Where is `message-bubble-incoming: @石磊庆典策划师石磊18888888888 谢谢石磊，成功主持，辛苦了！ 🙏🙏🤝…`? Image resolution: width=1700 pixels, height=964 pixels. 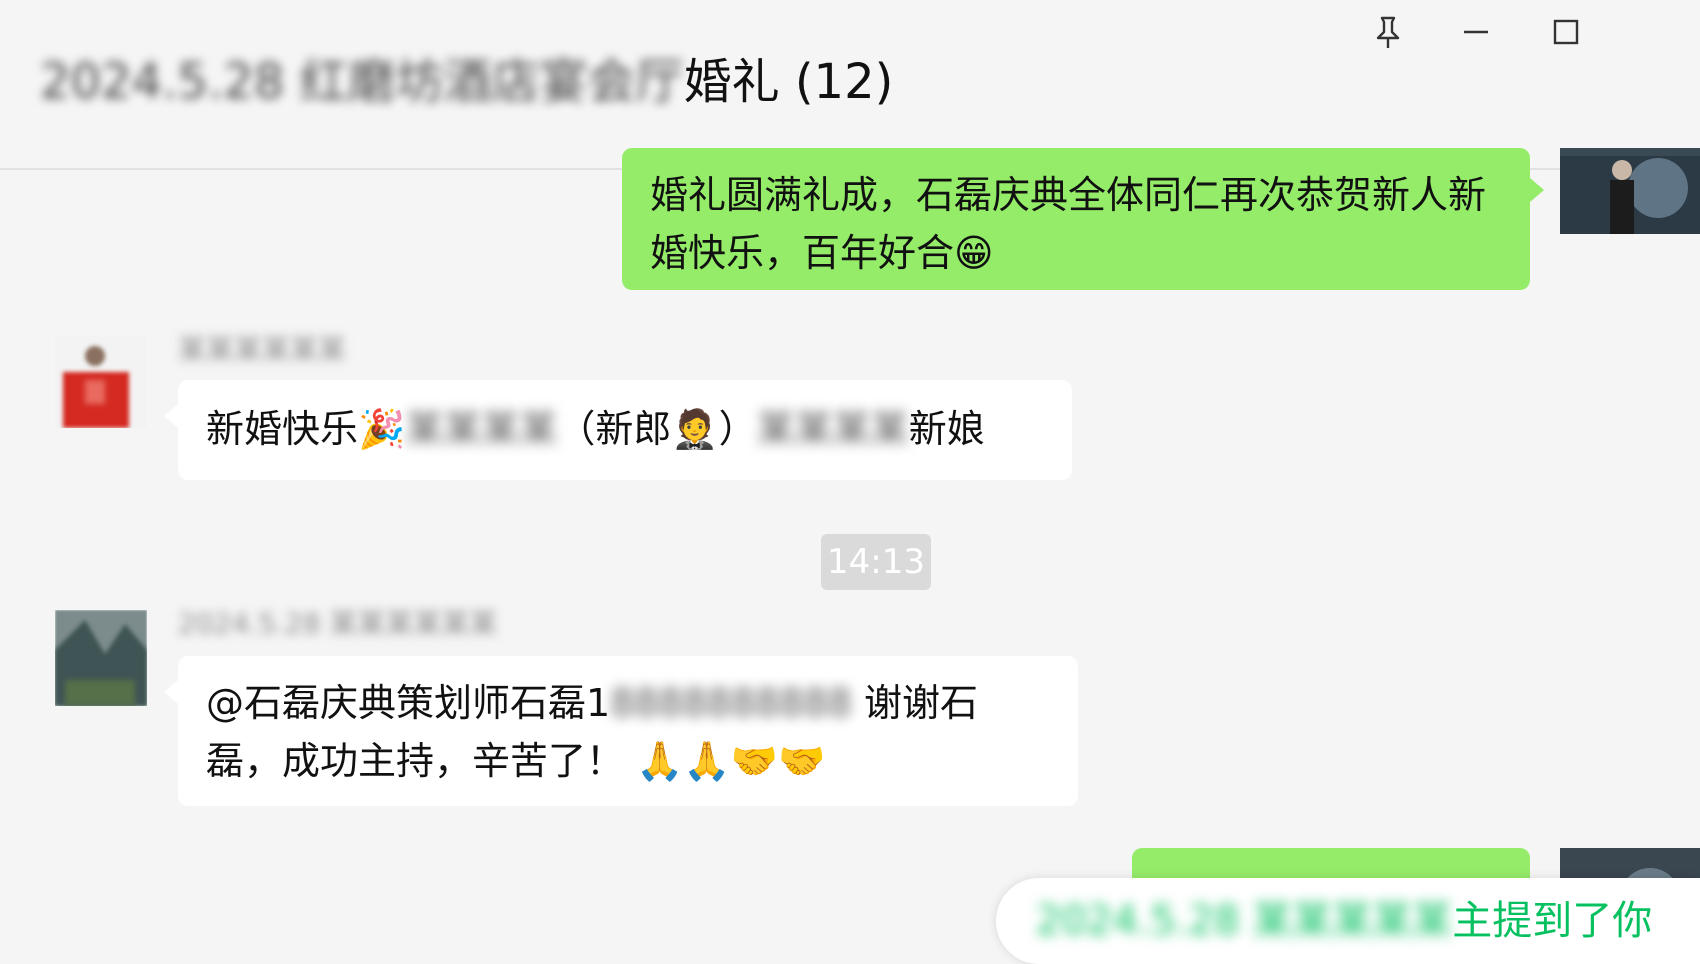 message-bubble-incoming: @石磊庆典策划师石磊18888888888 谢谢石磊，成功主持，辛苦了！ 🙏🙏🤝… is located at coordinates (621, 731).